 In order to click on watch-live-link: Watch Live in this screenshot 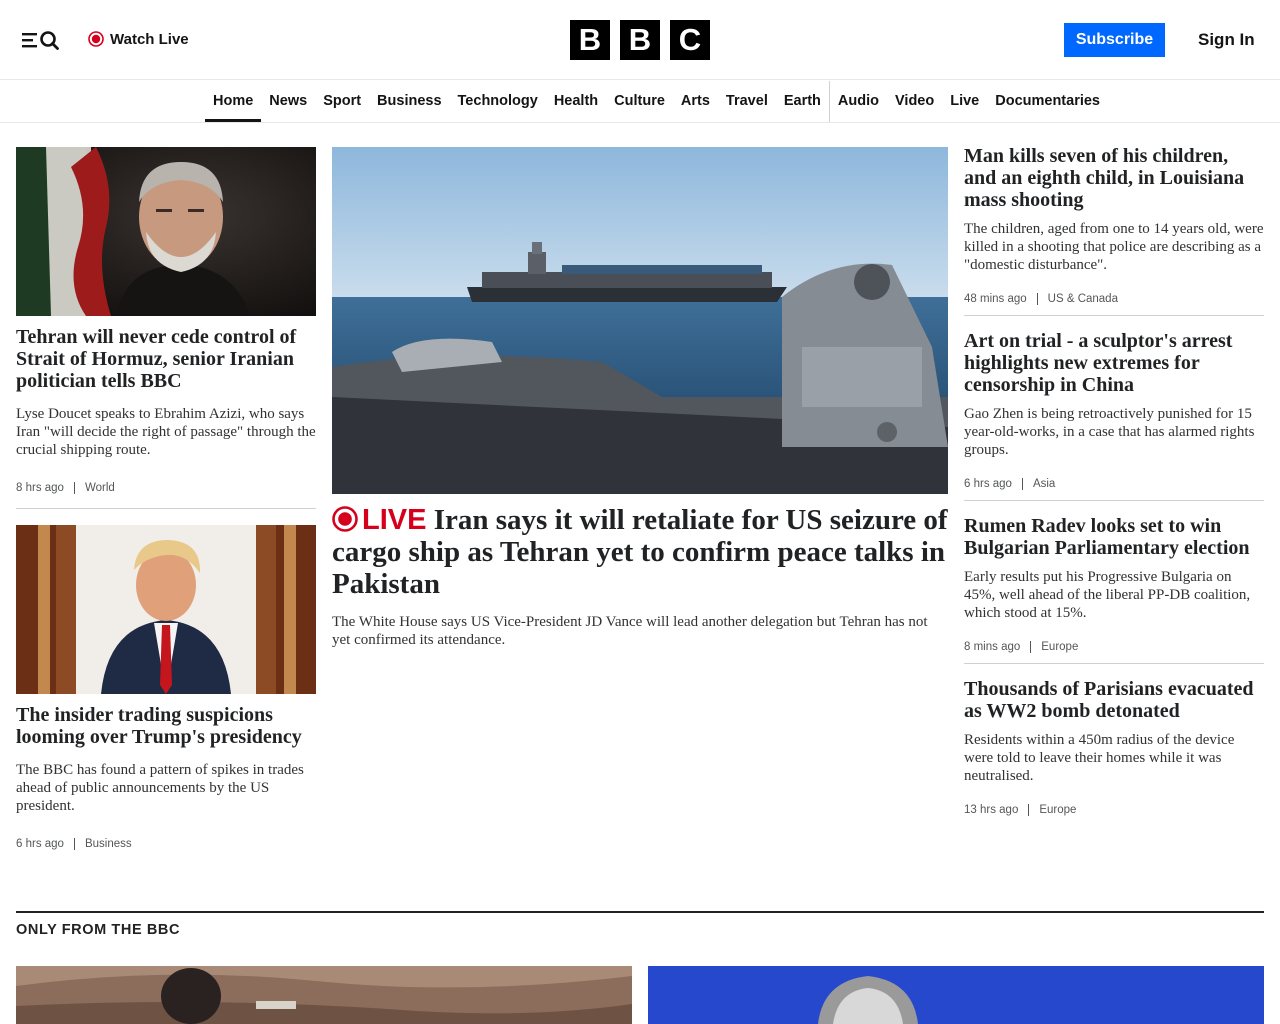, I will do `click(138, 39)`.